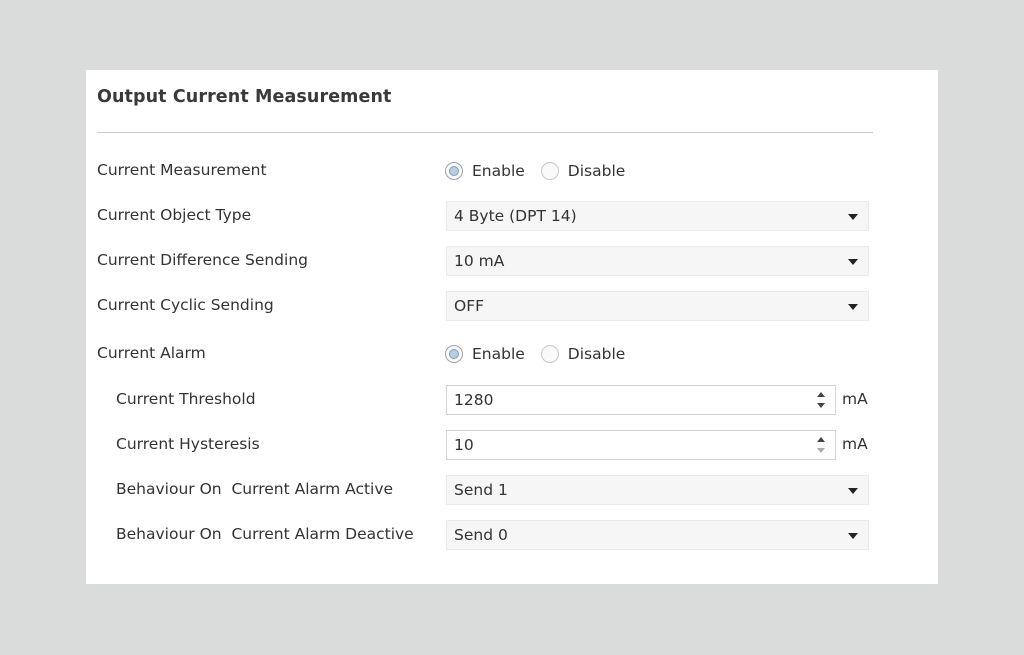  I want to click on label-current-object-type: Current Object Type, so click(174, 215).